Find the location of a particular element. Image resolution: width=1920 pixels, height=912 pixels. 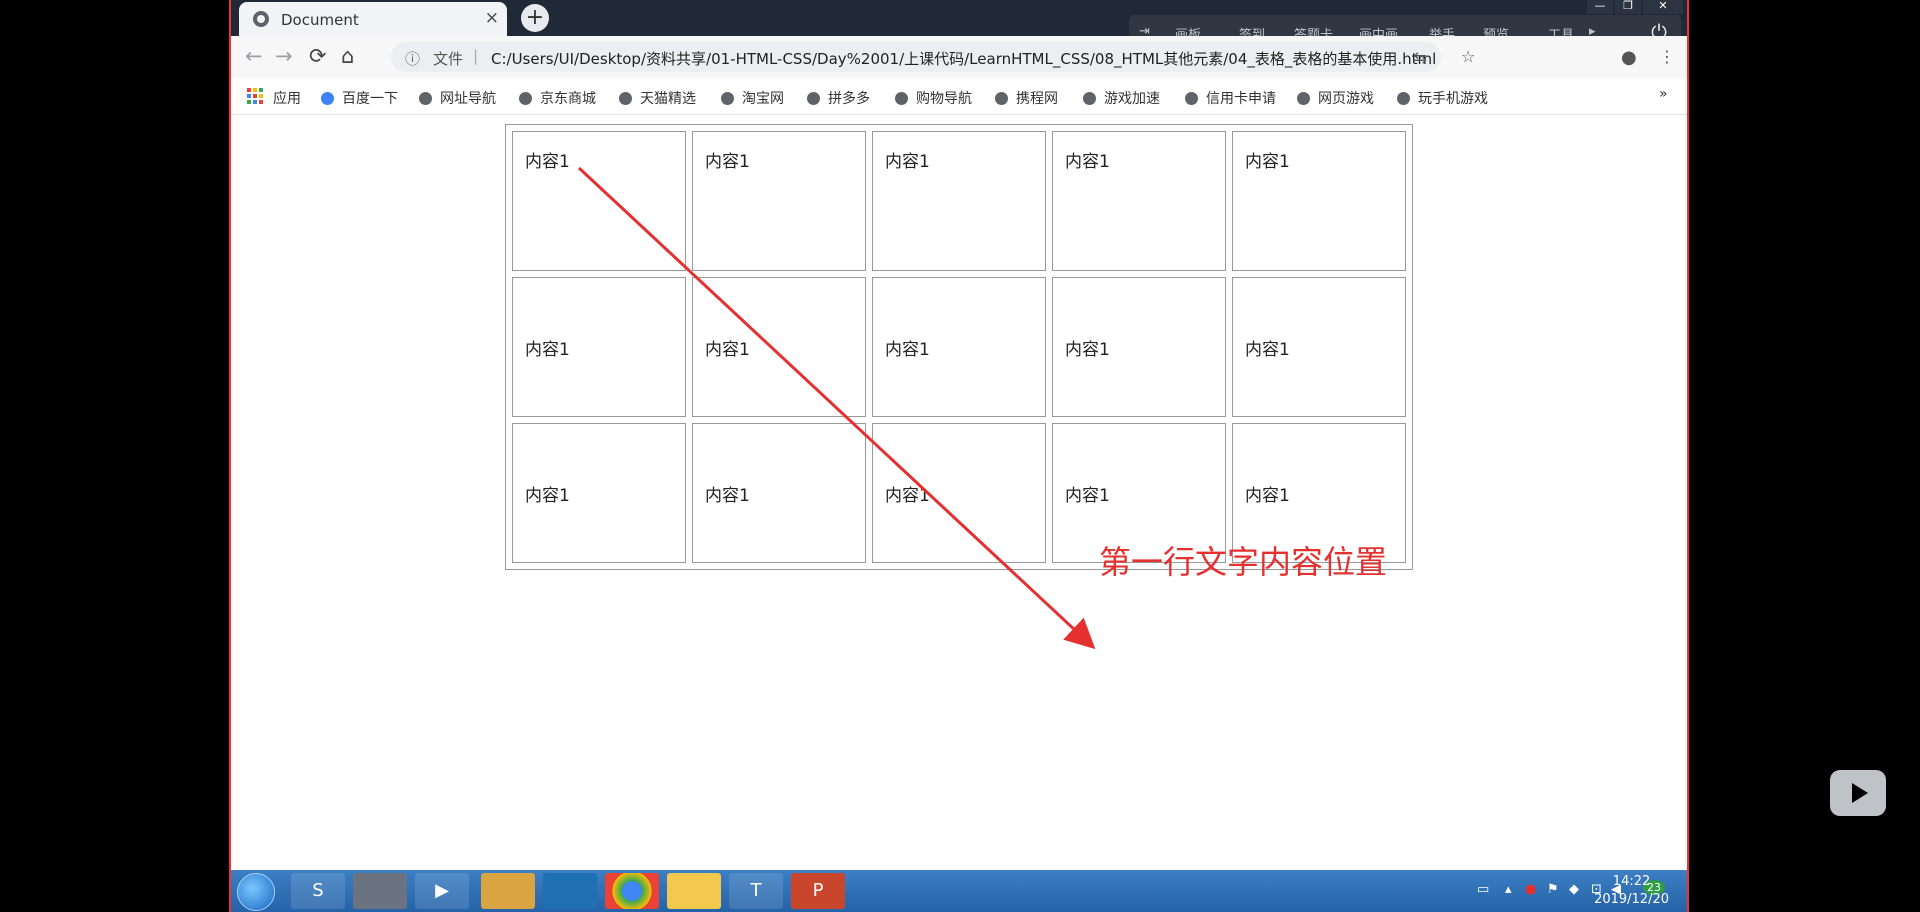

bookmark-item: 淘宝网 is located at coordinates (752, 98).